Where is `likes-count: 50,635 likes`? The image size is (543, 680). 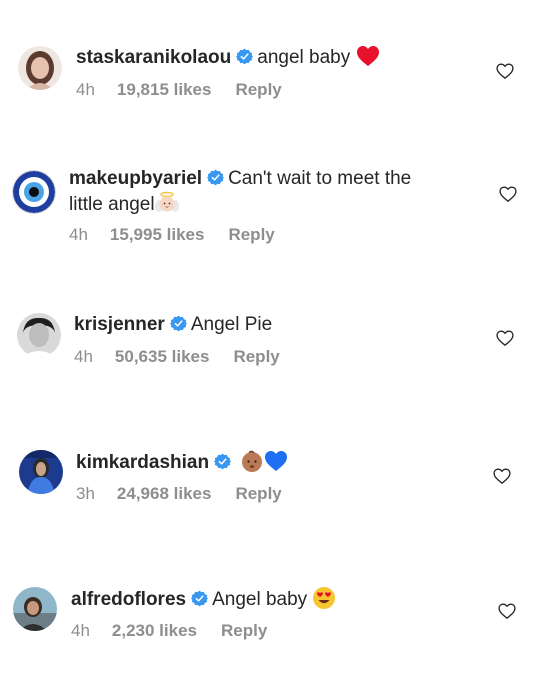
likes-count: 50,635 likes is located at coordinates (162, 356).